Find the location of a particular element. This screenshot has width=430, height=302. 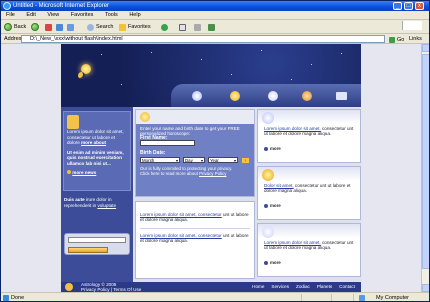

day-select: Day is located at coordinates (194, 160).